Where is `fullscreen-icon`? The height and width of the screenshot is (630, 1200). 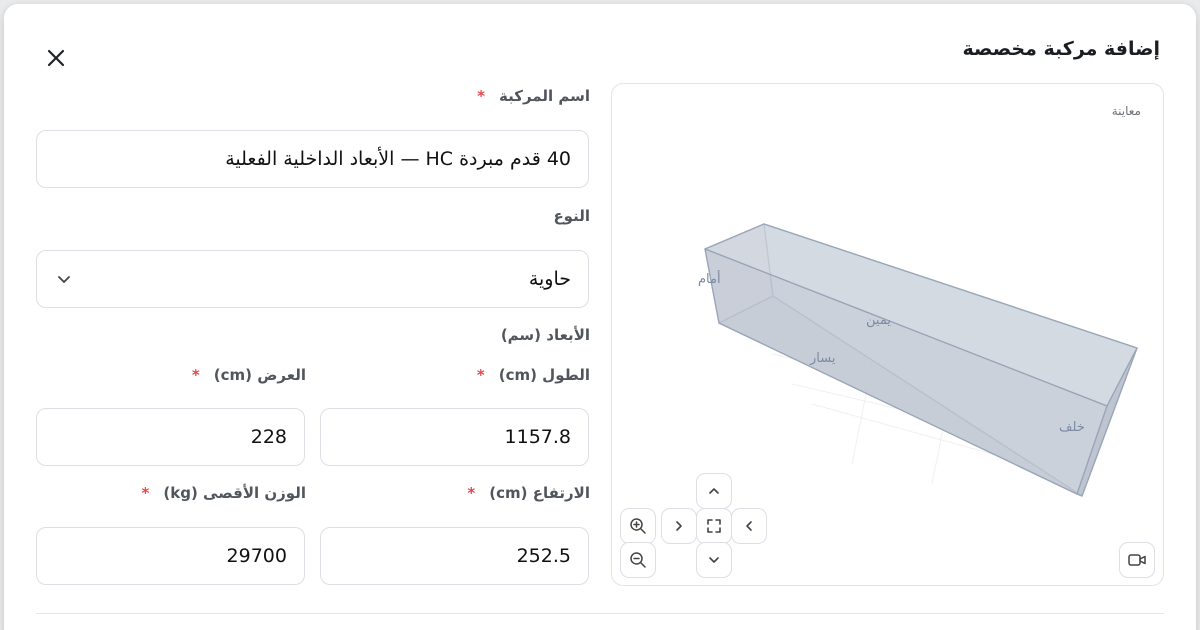
fullscreen-icon is located at coordinates (714, 526).